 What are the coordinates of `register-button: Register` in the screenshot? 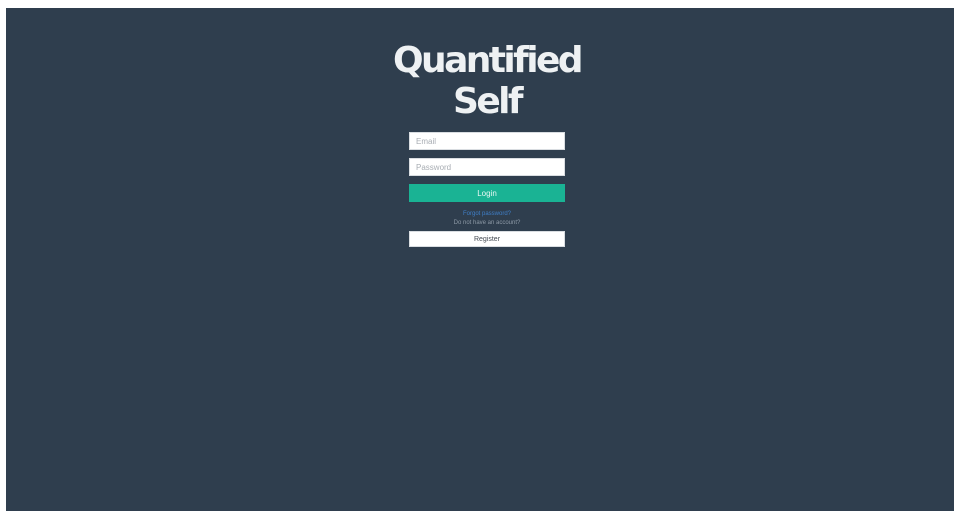 It's located at (487, 239).